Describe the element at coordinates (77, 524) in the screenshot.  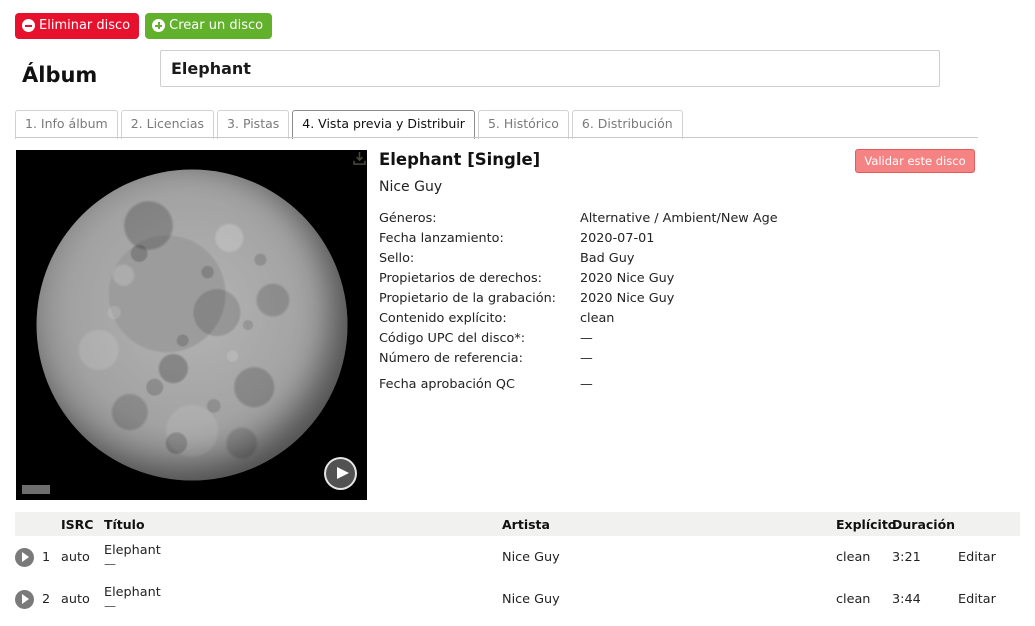
I see `col-isrc: ISRC` at that location.